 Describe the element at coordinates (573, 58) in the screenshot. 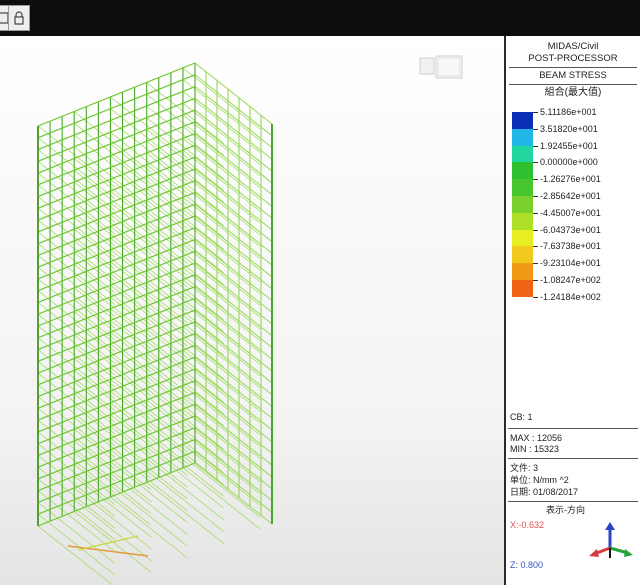

I see `module-name: POST-PROCESSOR` at that location.